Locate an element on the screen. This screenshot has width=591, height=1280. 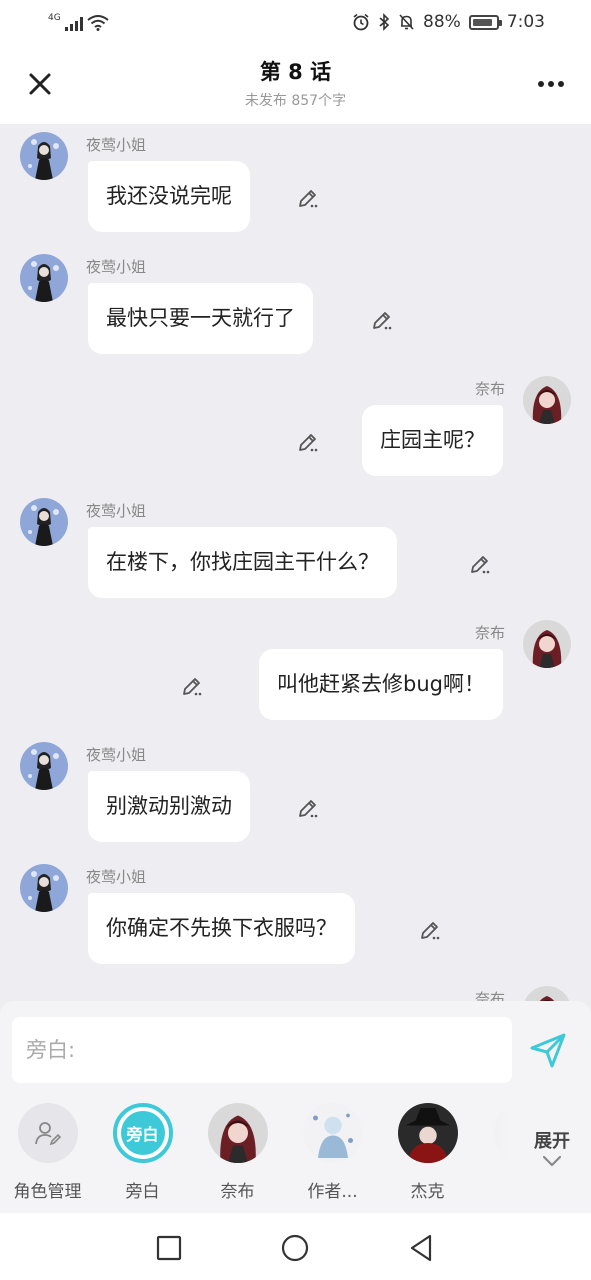
message-bubble: 庄园主呢？ is located at coordinates (432, 440).